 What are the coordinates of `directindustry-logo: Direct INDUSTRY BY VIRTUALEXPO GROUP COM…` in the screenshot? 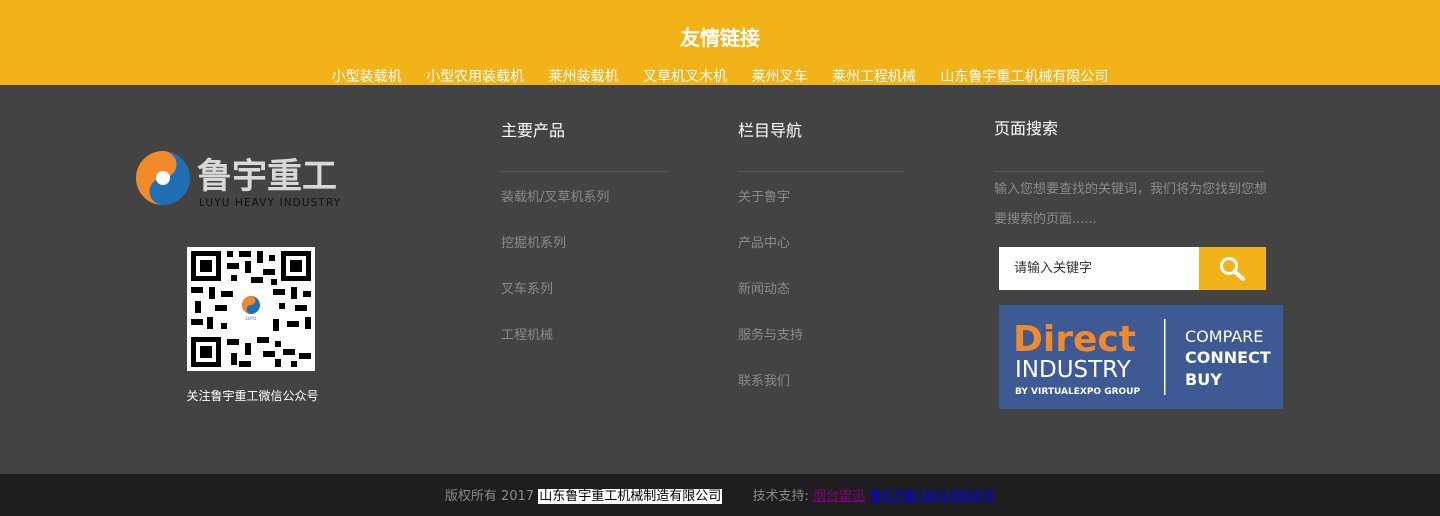 It's located at (1142, 358).